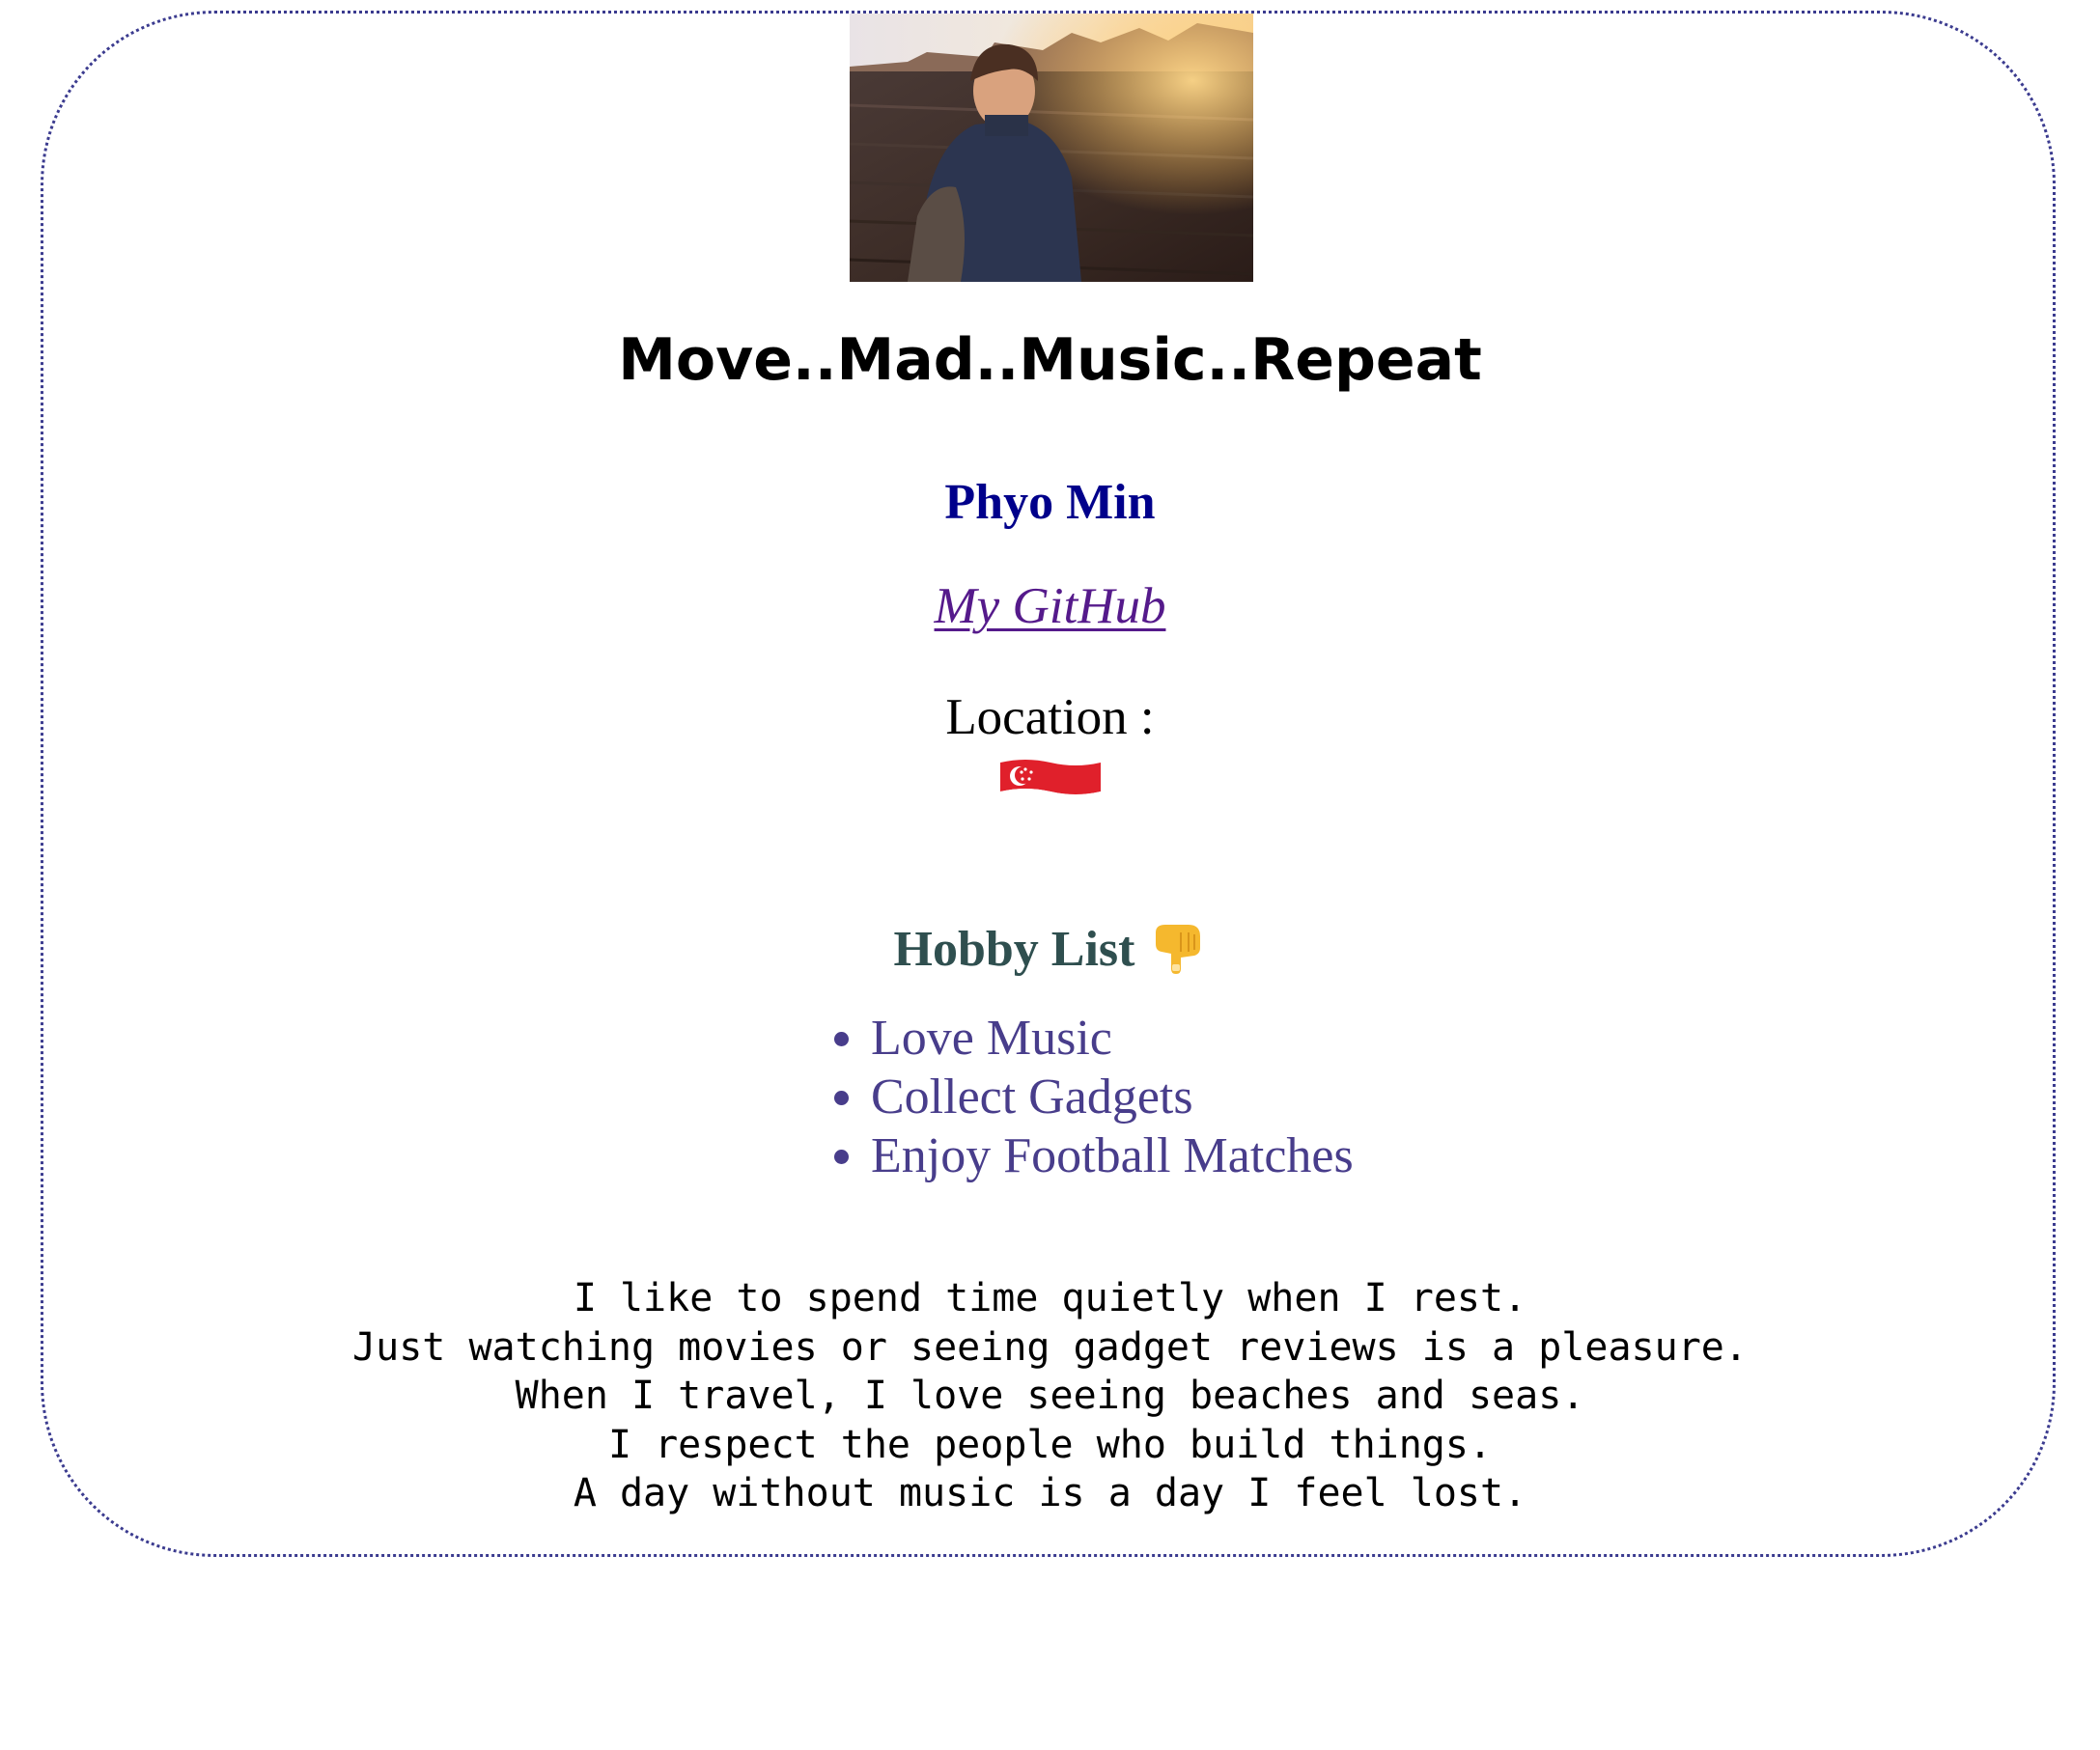  What do you see at coordinates (1050, 360) in the screenshot?
I see `page-title: Move..Mad..Music..Repeat` at bounding box center [1050, 360].